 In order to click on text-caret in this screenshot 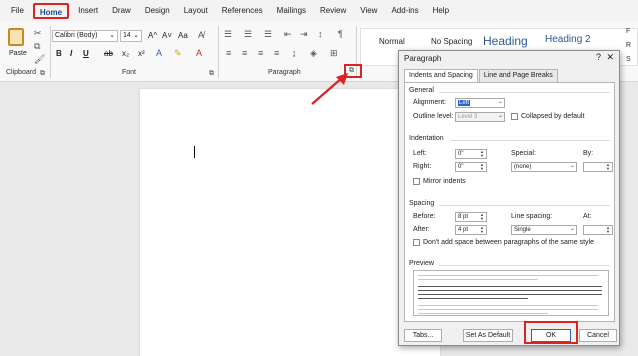, I will do `click(194, 152)`.